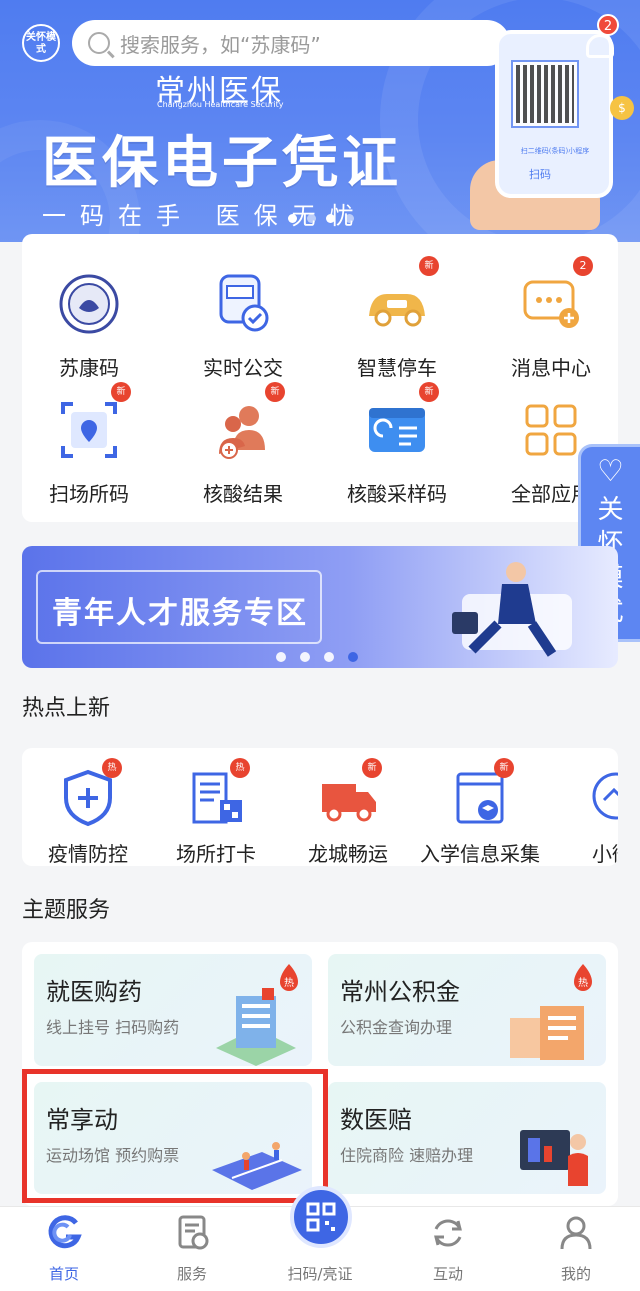  I want to click on tile-title: 数医赔, so click(376, 1120).